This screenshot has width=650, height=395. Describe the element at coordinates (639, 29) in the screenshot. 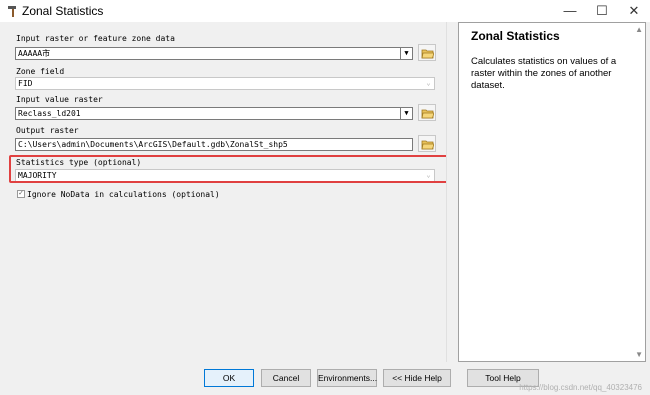

I see `scroll-up-icon: ▲` at that location.